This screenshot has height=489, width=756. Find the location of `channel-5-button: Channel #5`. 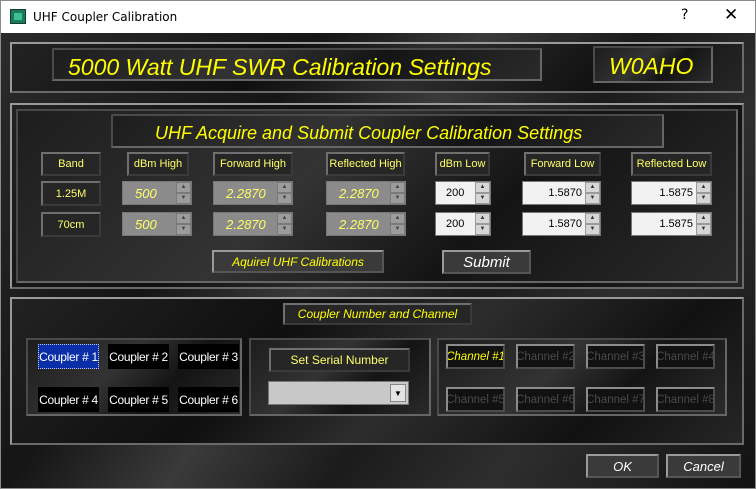

channel-5-button: Channel #5 is located at coordinates (475, 399).